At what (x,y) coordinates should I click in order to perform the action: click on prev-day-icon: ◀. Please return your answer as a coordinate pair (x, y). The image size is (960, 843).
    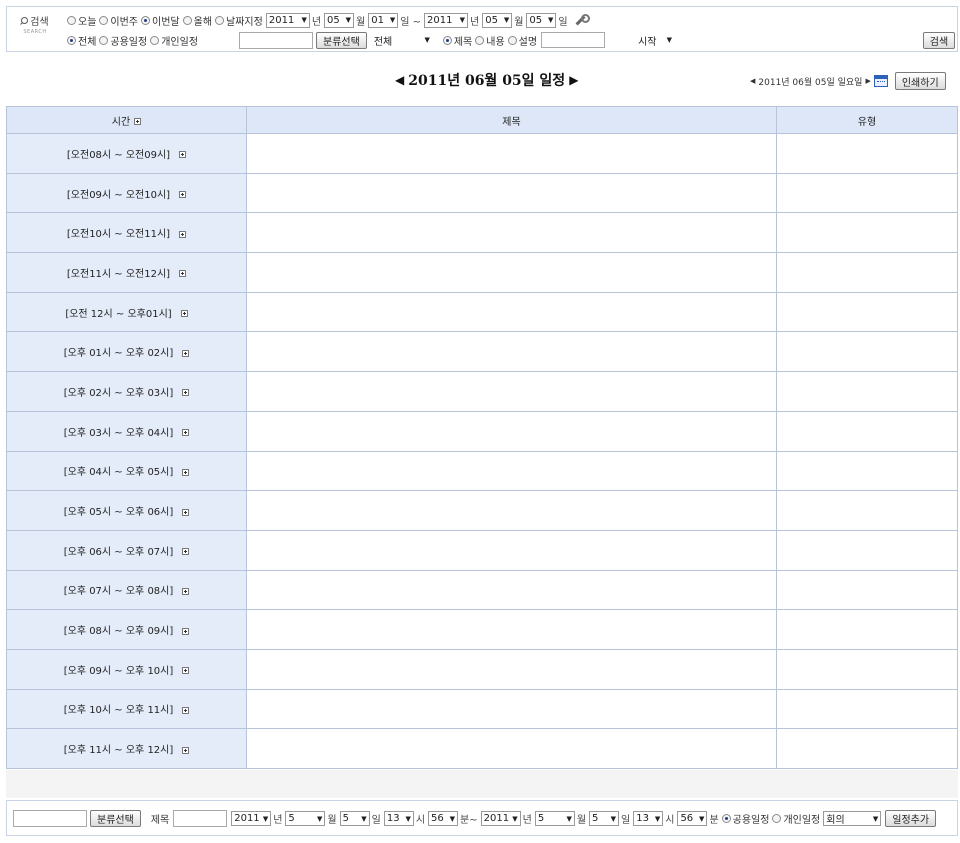
    Looking at the image, I should click on (399, 80).